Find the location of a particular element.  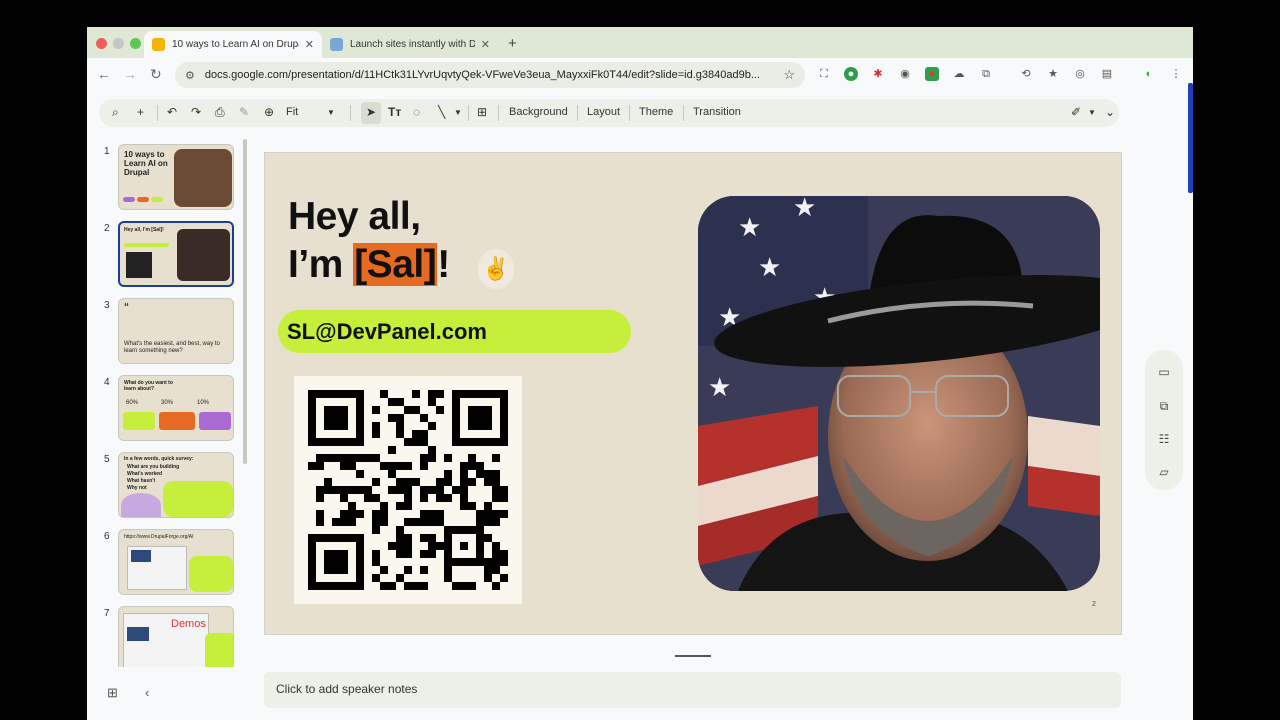

reading-list-icon: ▤ is located at coordinates (1107, 74).